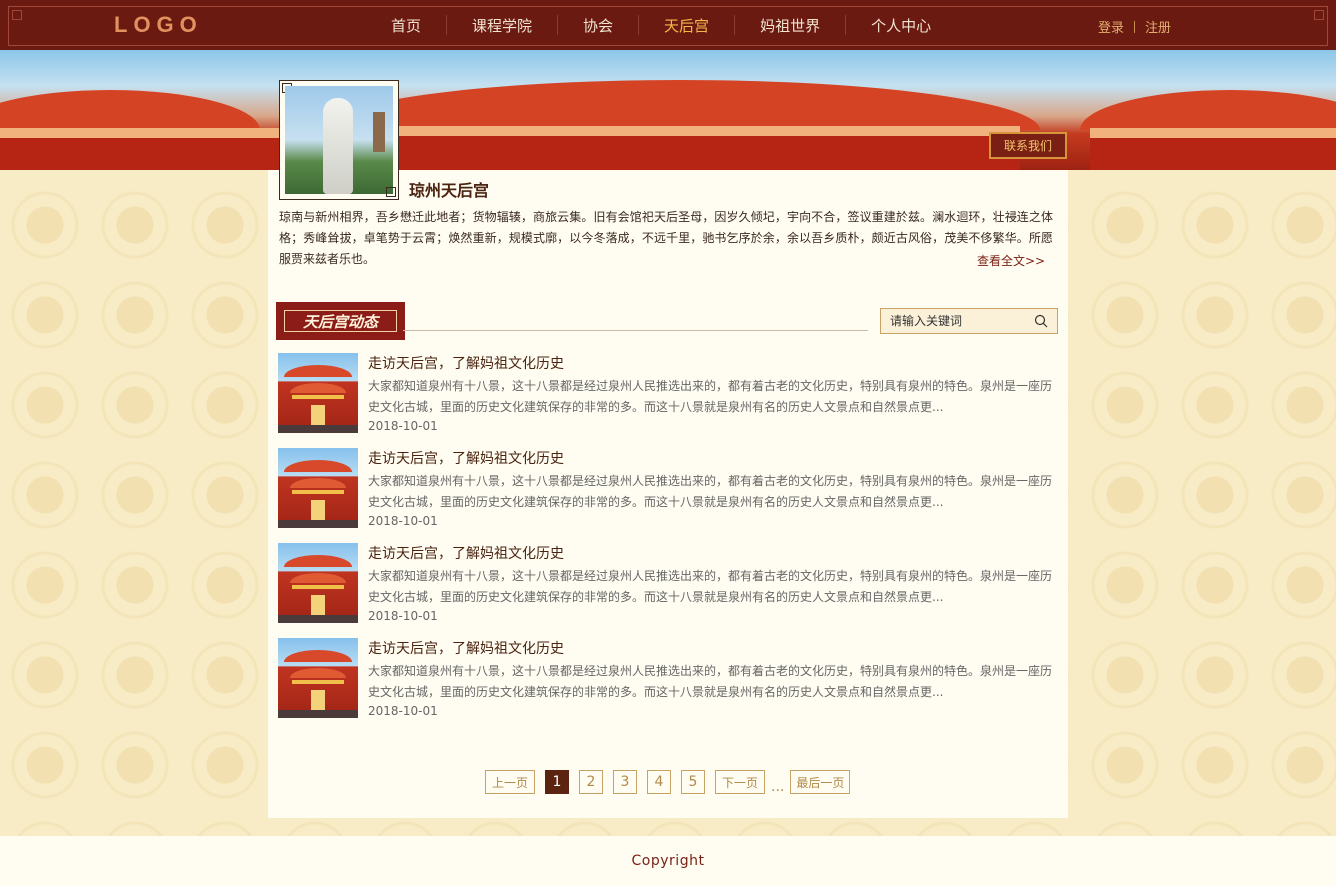  I want to click on nav-item-tianhou-temple: 天后宫, so click(686, 25).